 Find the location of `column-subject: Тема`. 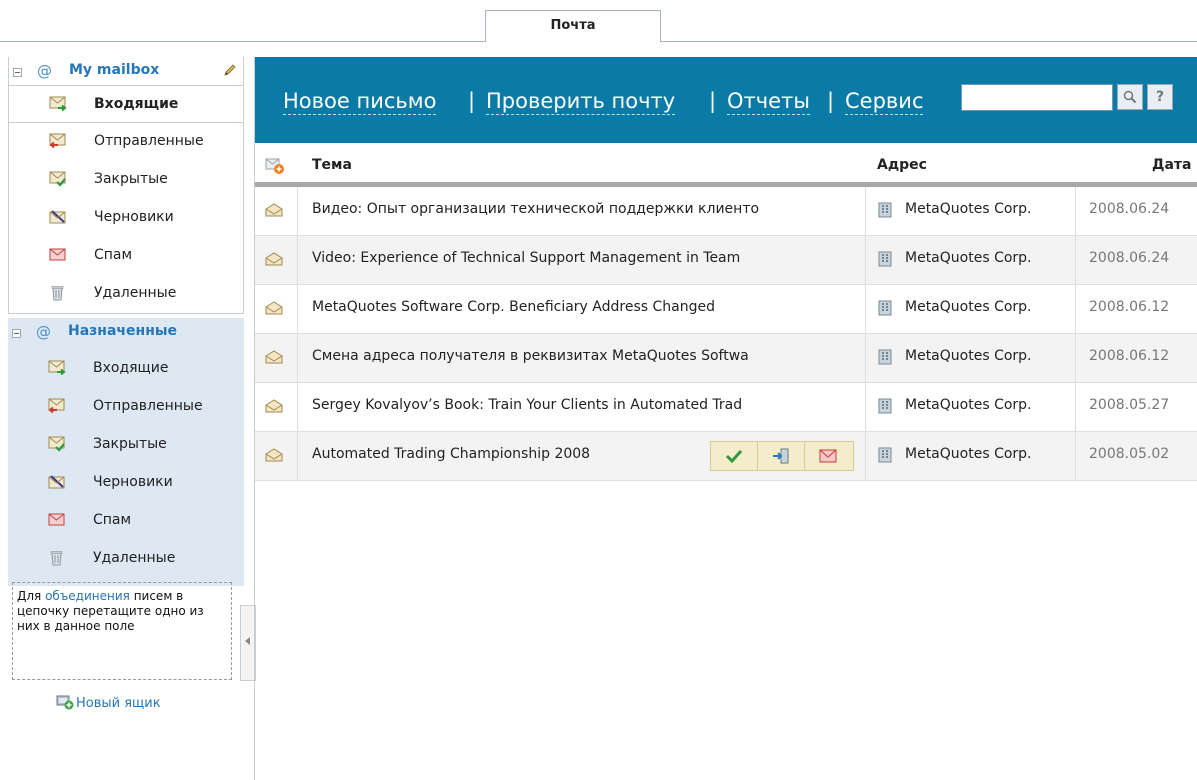

column-subject: Тема is located at coordinates (332, 165).